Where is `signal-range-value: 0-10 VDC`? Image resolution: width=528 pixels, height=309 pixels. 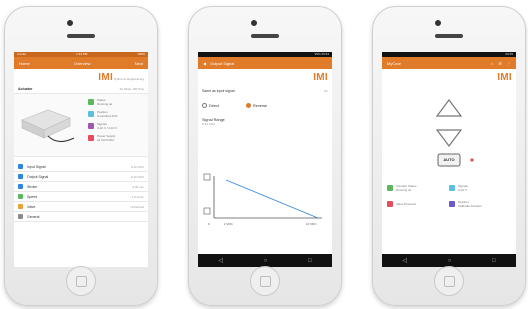 signal-range-value: 0-10 VDC is located at coordinates (209, 124).